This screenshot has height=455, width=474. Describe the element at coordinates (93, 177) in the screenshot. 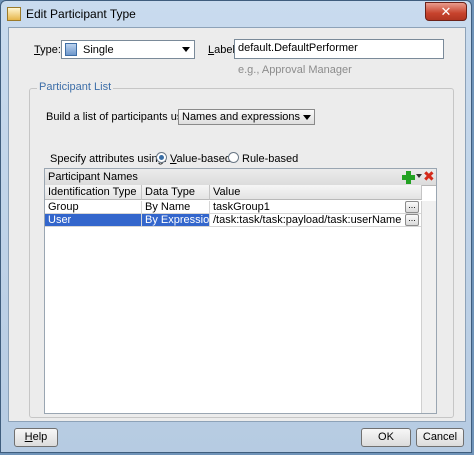

I see `participant-names-title: Participant Names` at that location.